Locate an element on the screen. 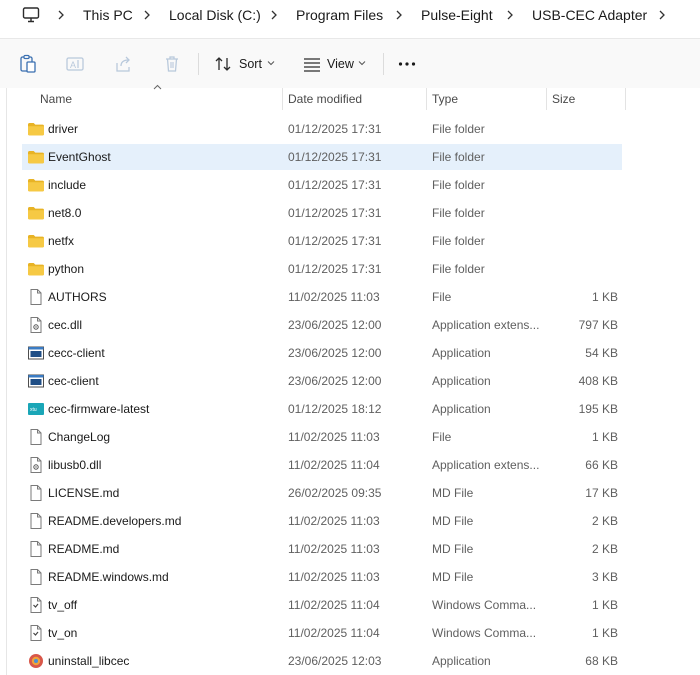  breadcrumb-this-pc: This PC is located at coordinates (108, 15).